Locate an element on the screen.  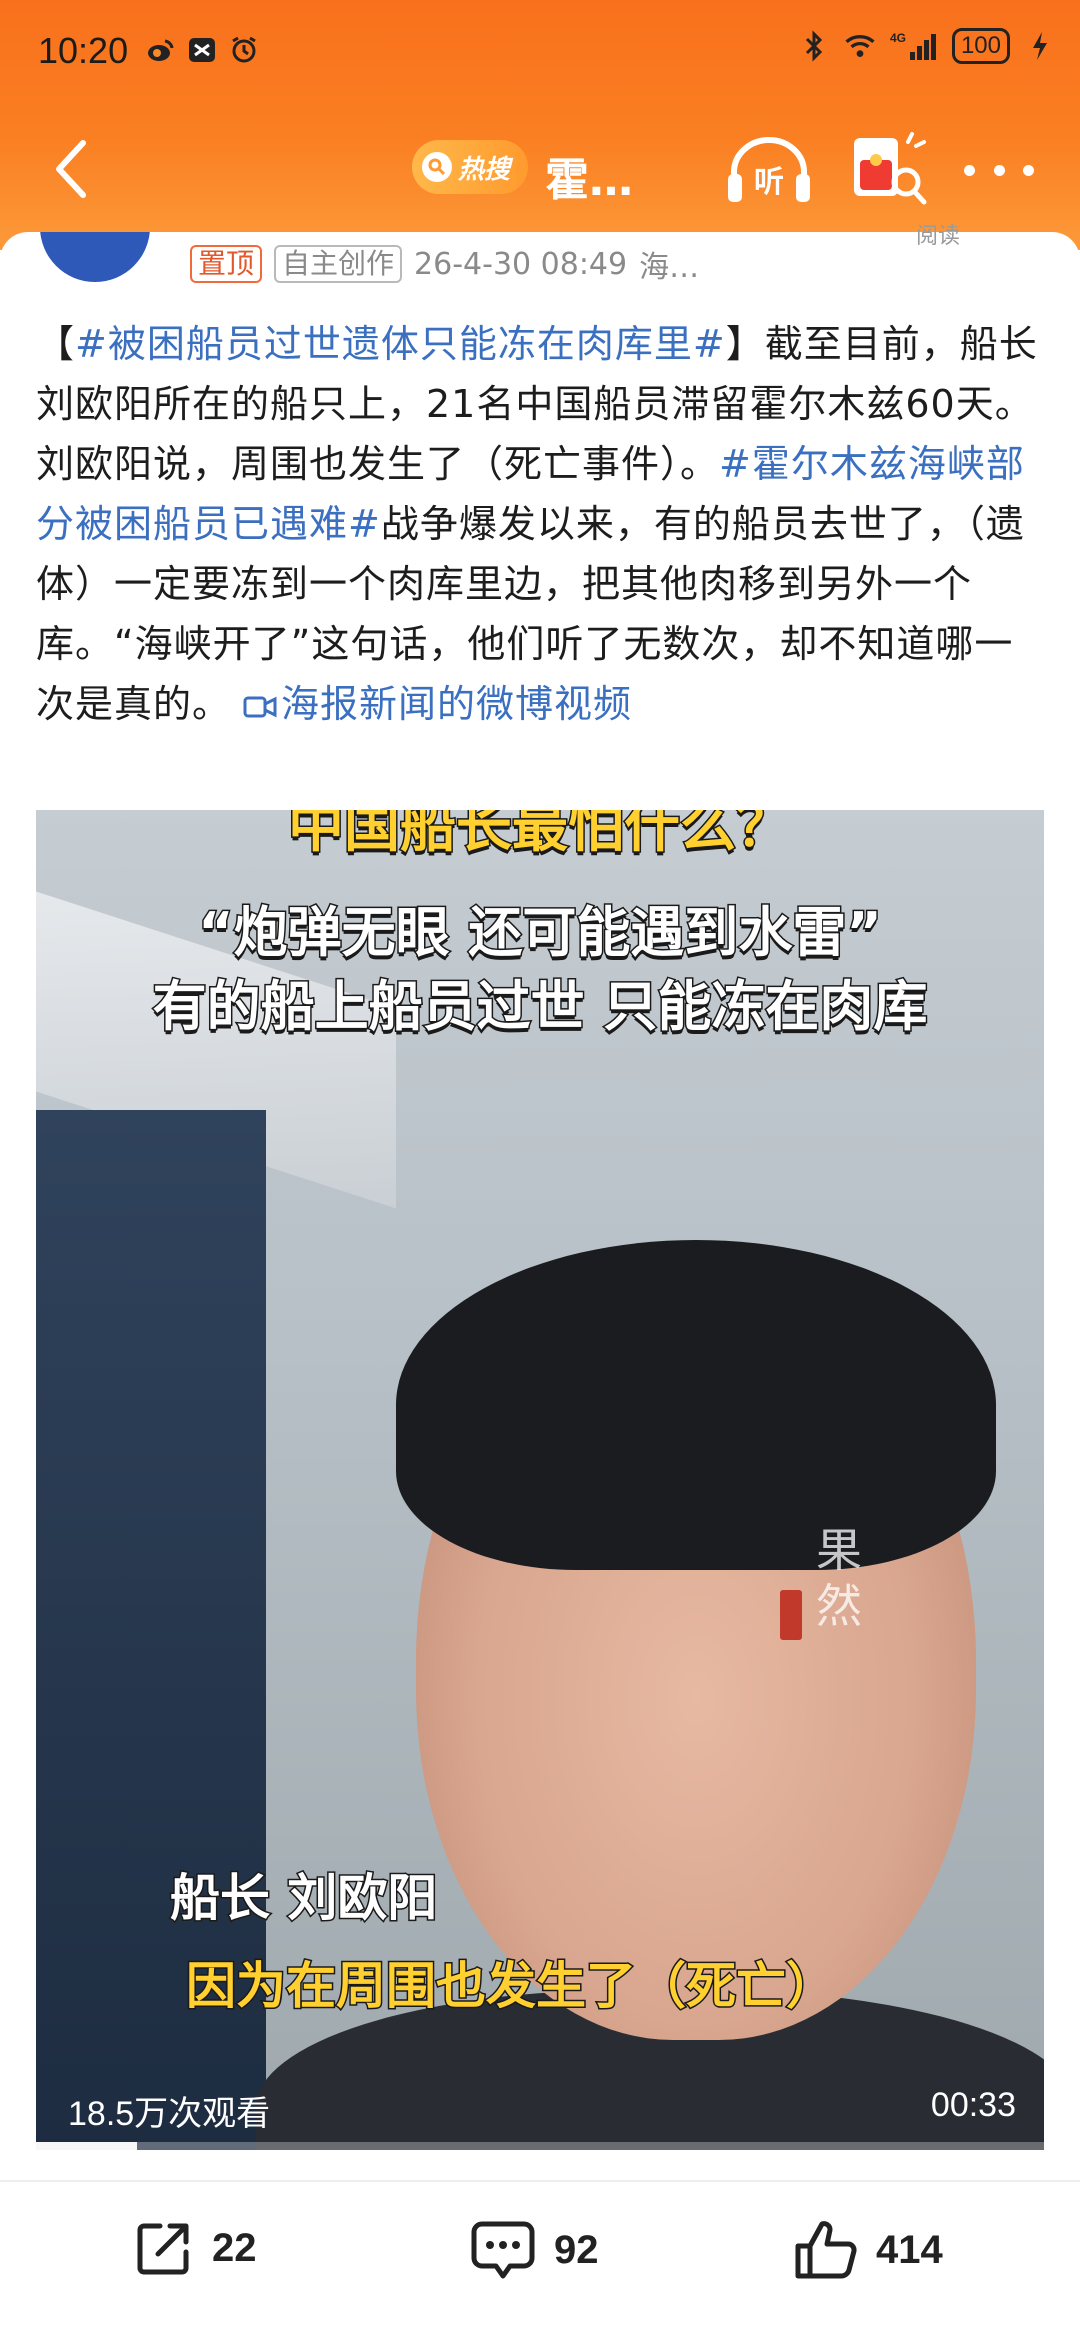
share-count: 22 is located at coordinates (234, 2247).